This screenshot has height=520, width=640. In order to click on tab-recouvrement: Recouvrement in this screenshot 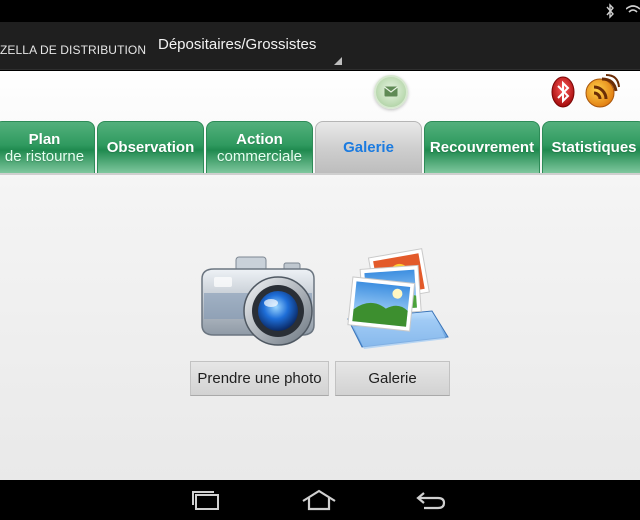, I will do `click(482, 147)`.